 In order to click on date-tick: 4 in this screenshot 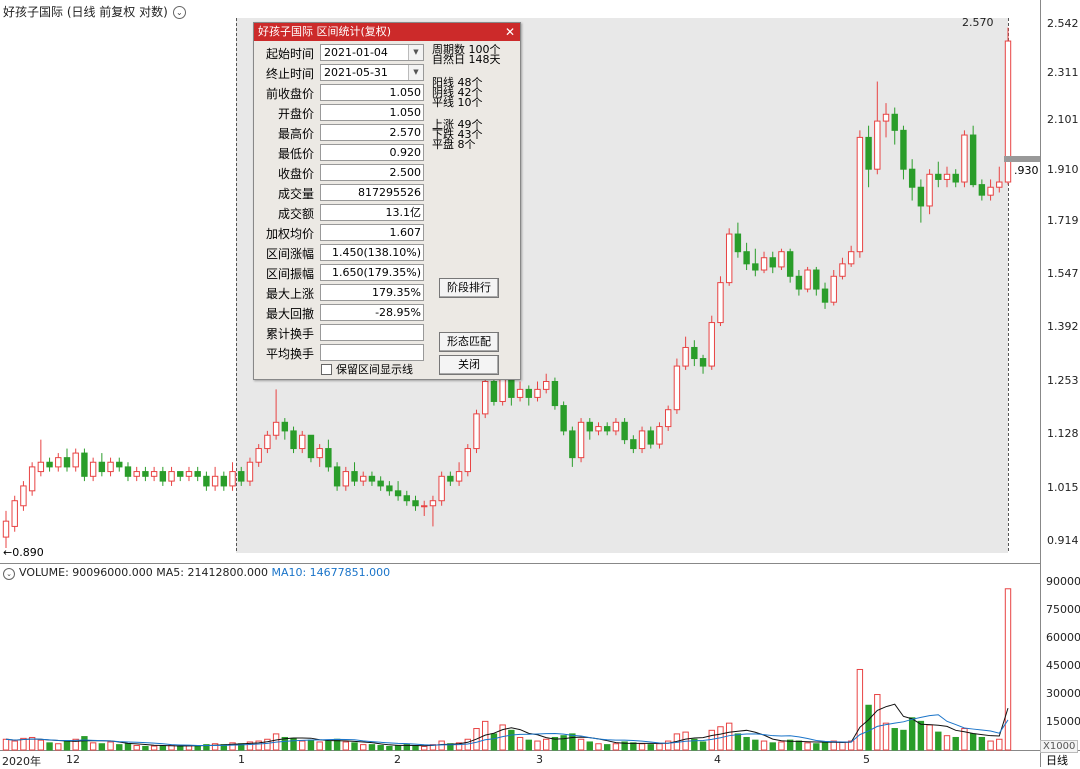, I will do `click(717, 759)`.